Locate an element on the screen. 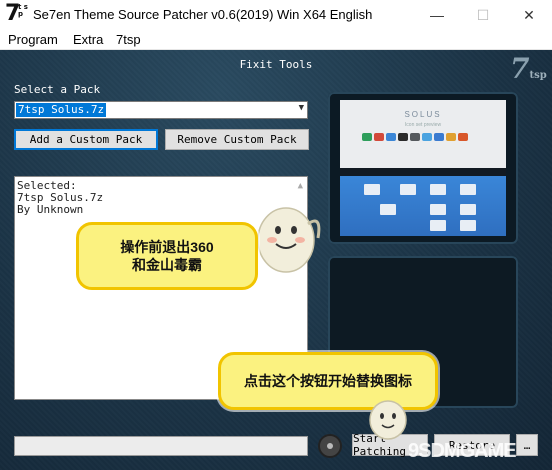 This screenshot has width=552, height=470. preview-header: SOLUS Icon set preview is located at coordinates (423, 134).